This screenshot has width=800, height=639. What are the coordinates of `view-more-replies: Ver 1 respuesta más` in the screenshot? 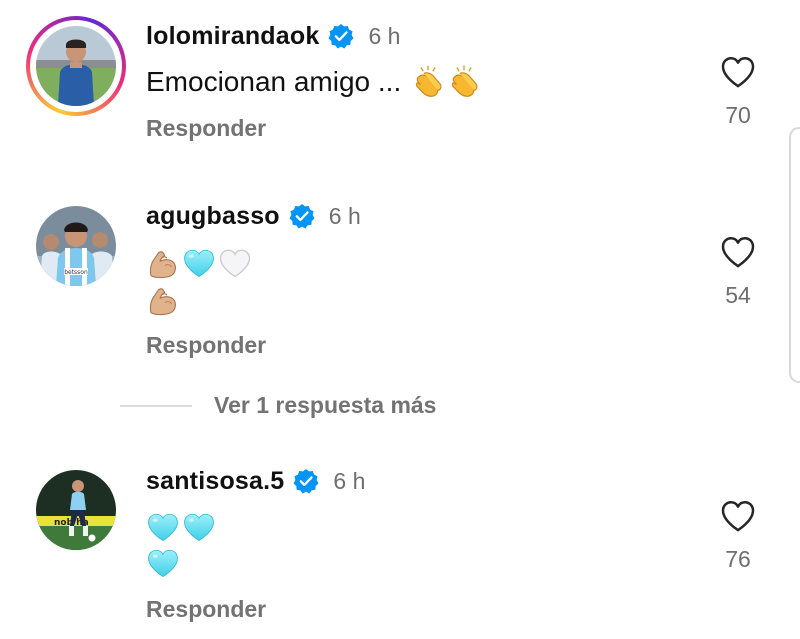 It's located at (278, 405).